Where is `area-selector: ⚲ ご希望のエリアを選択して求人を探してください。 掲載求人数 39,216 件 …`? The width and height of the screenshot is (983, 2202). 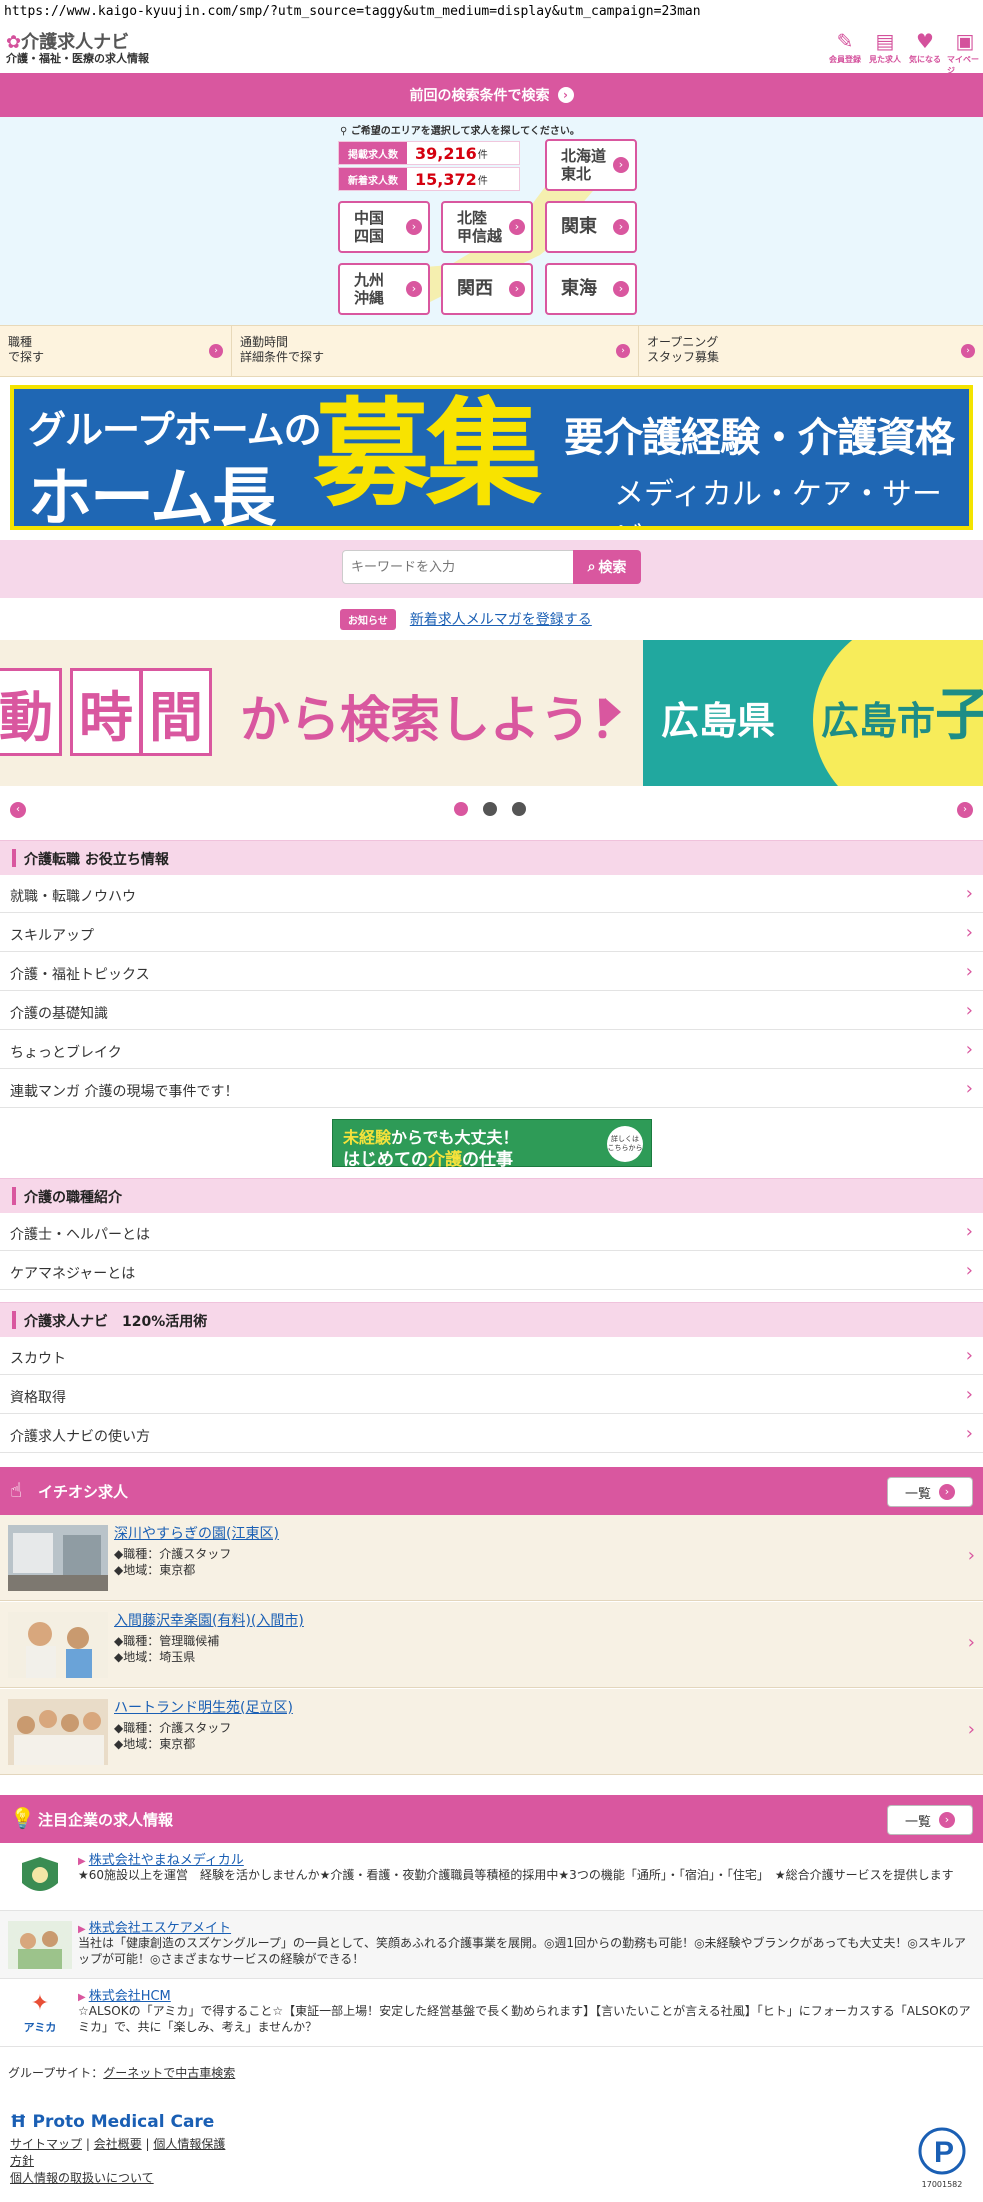
area-selector: ⚲ ご希望のエリアを選択して求人を探してください。 掲載求人数 39,216 件 … is located at coordinates (491, 221).